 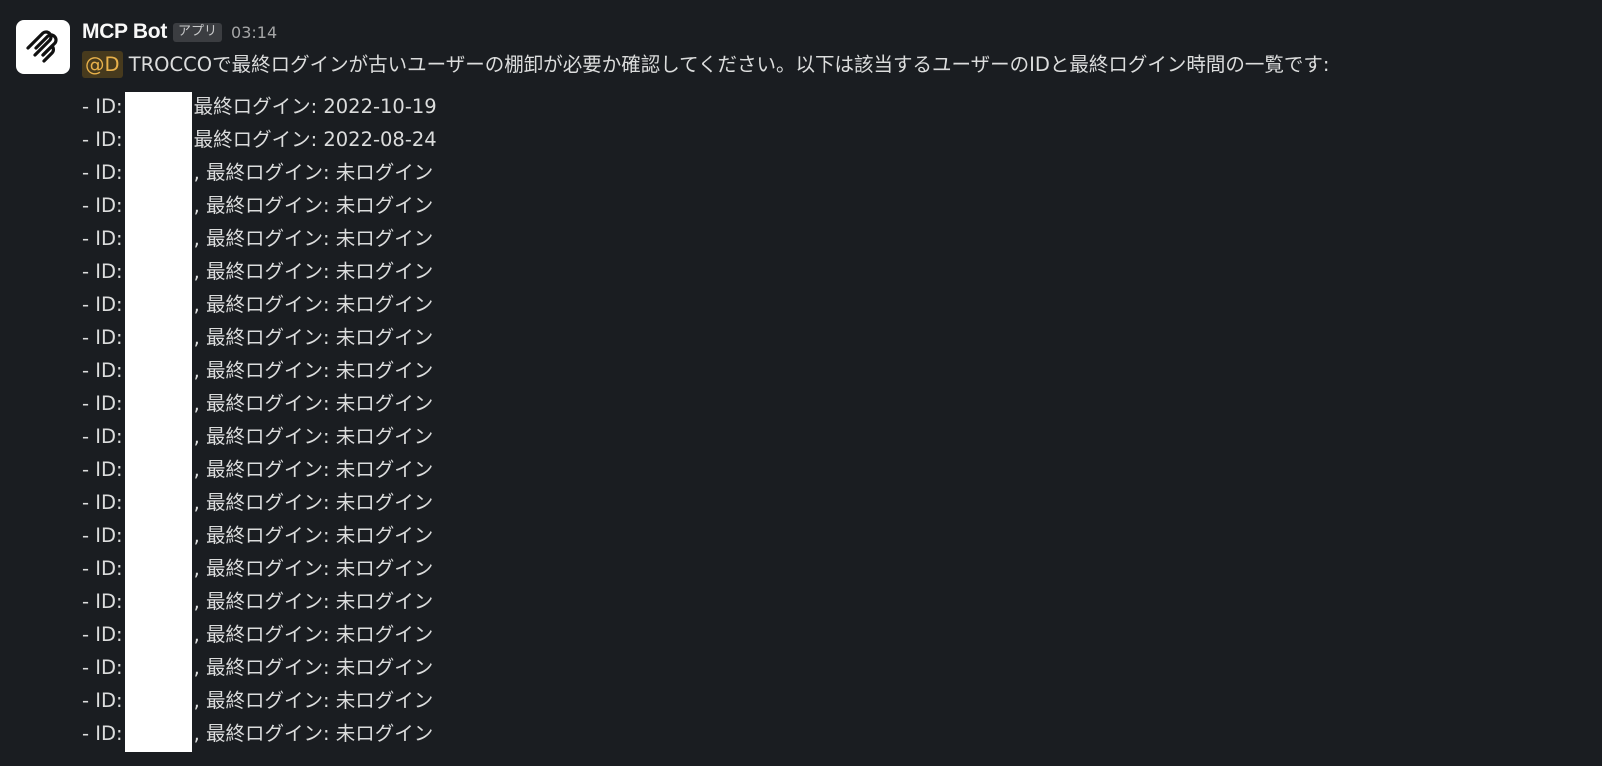 I want to click on list-item: - ID: 最終ログイン: 2022-08-24, so click(x=832, y=141).